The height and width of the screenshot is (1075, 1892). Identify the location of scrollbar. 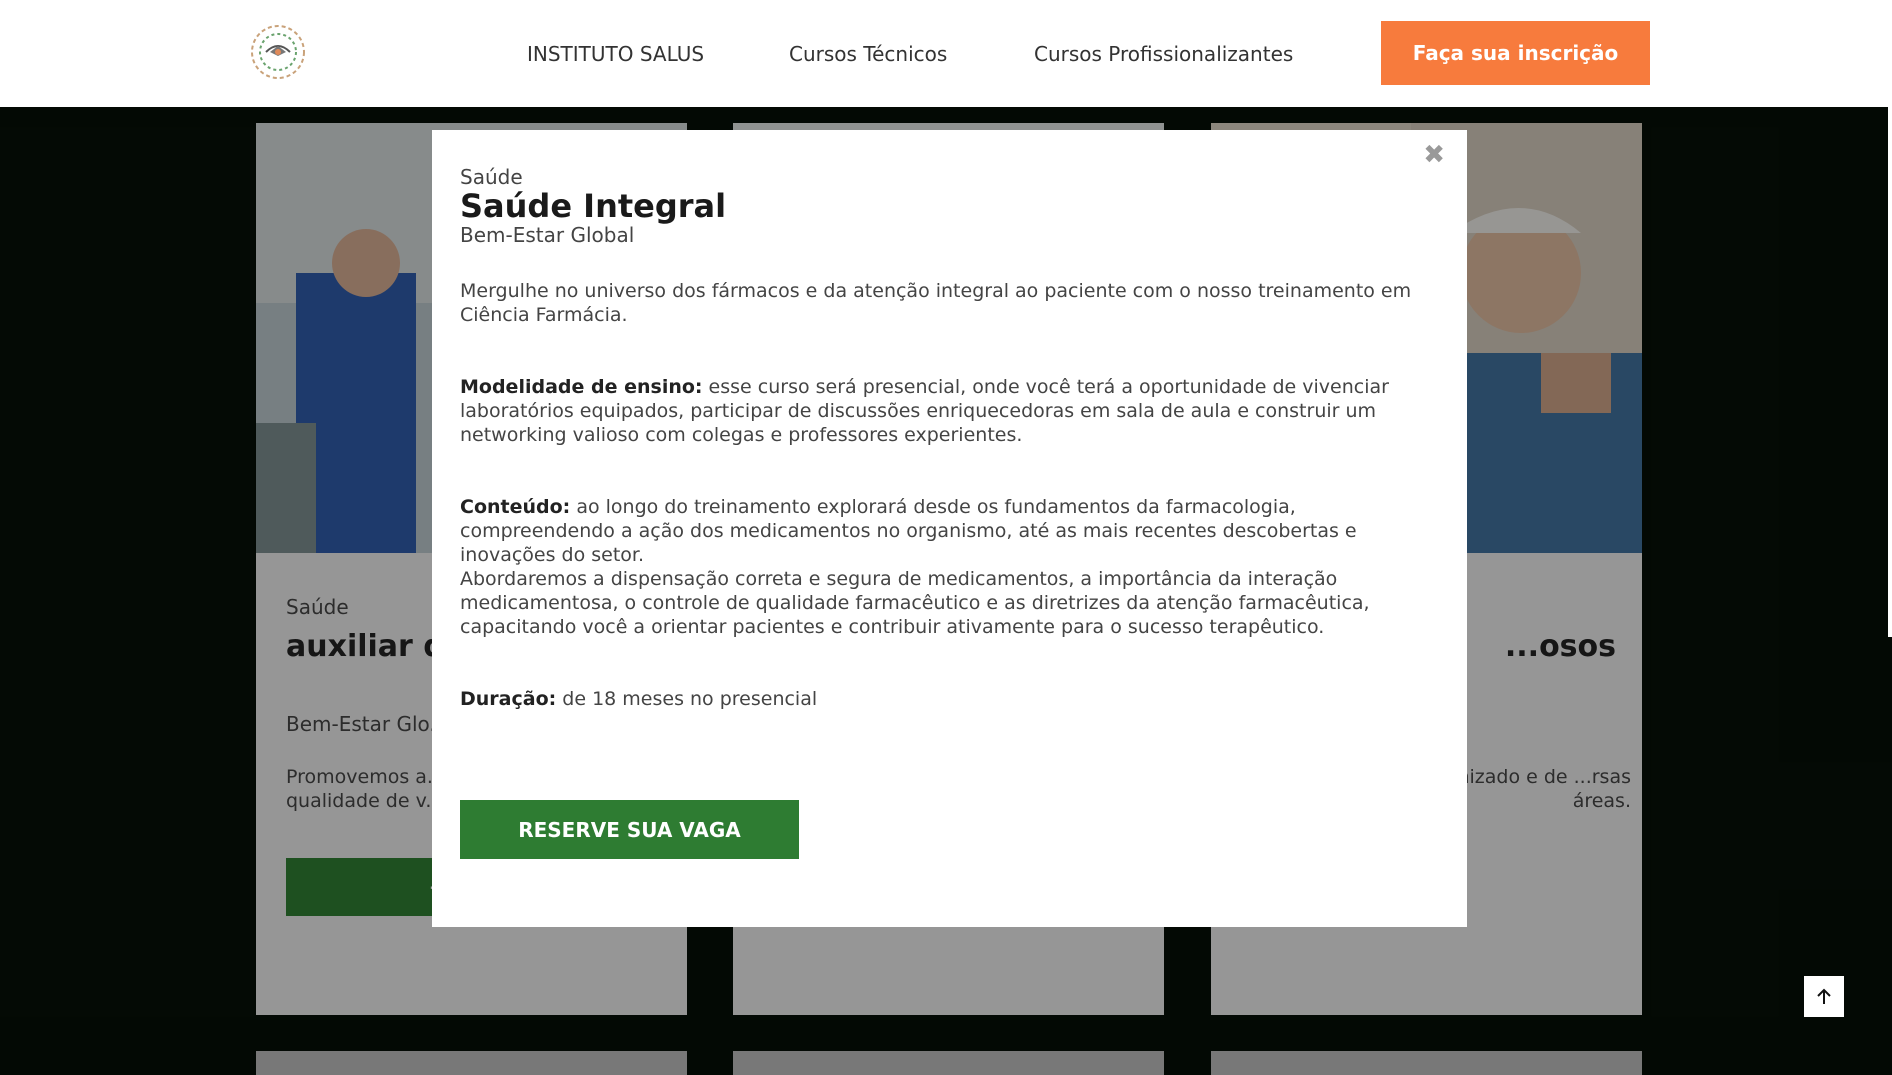
(1890, 372).